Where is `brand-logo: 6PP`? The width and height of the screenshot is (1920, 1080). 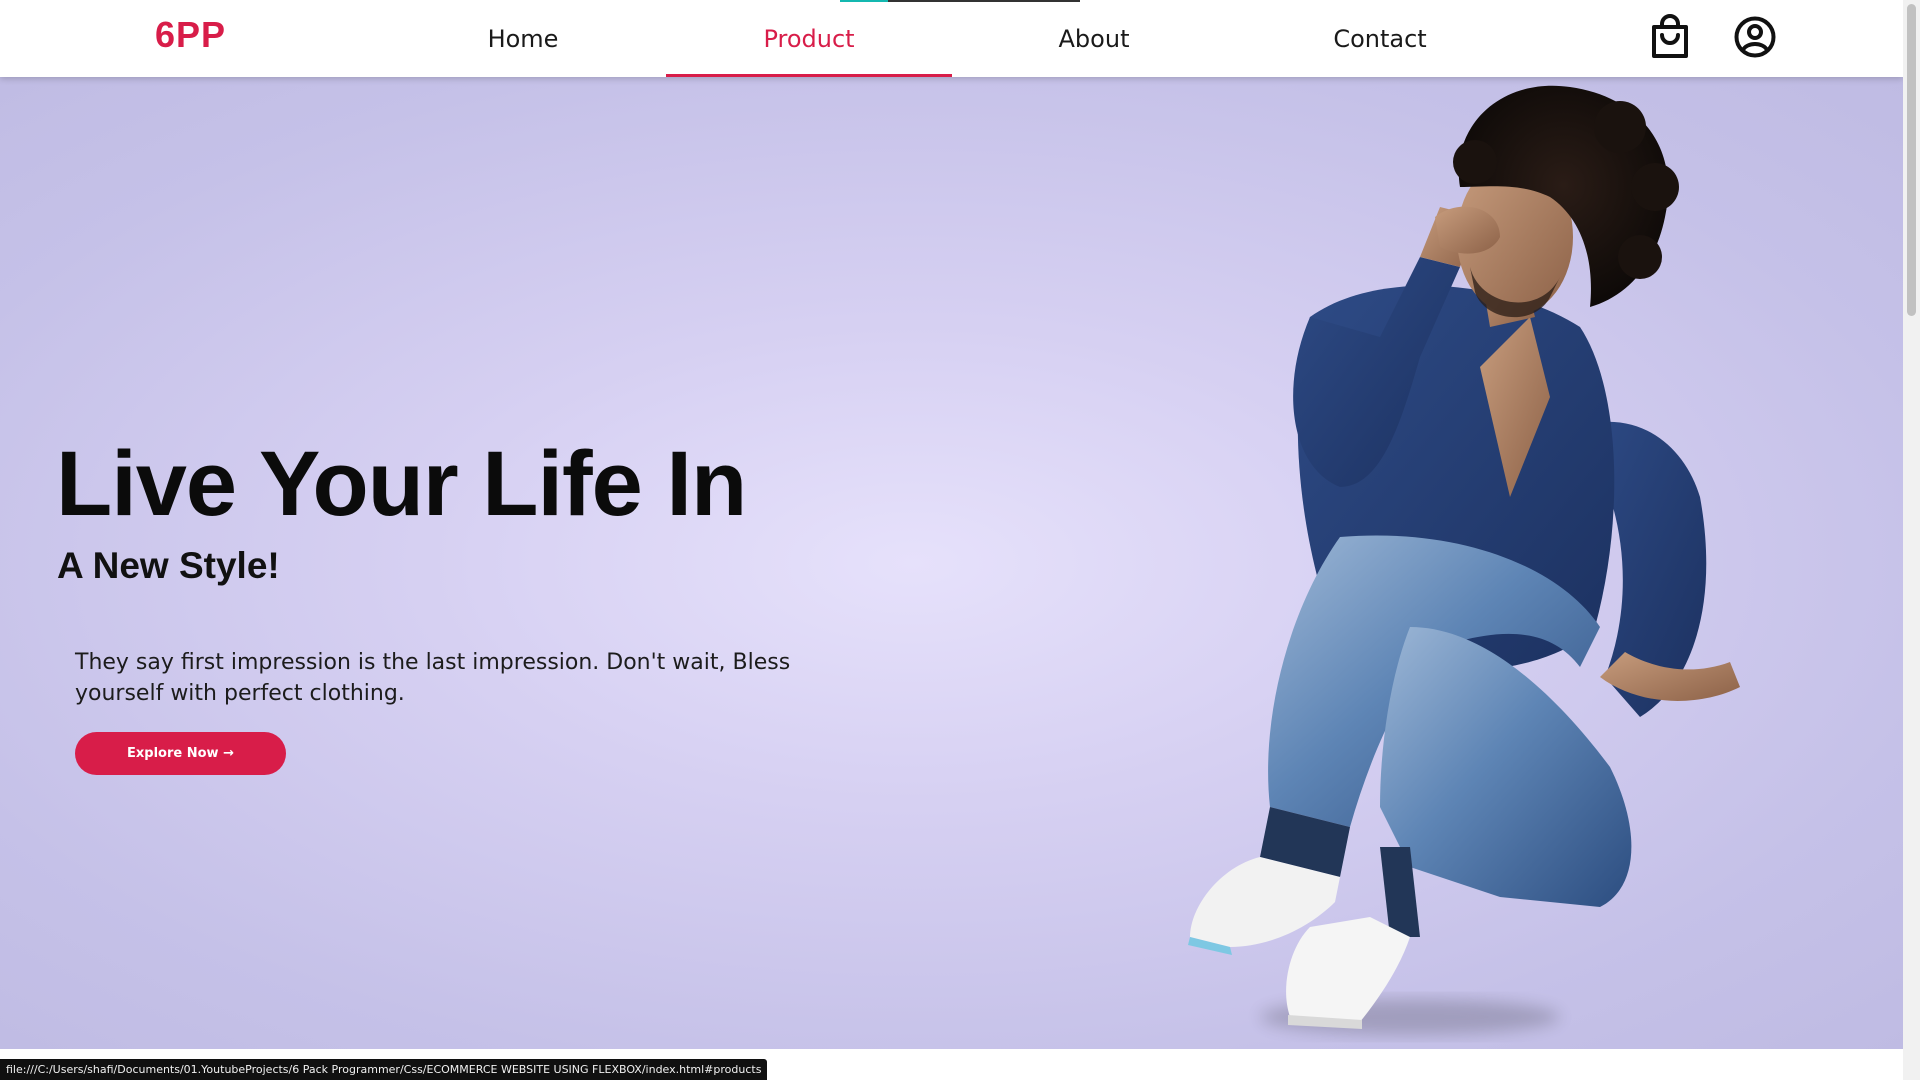 brand-logo: 6PP is located at coordinates (190, 35).